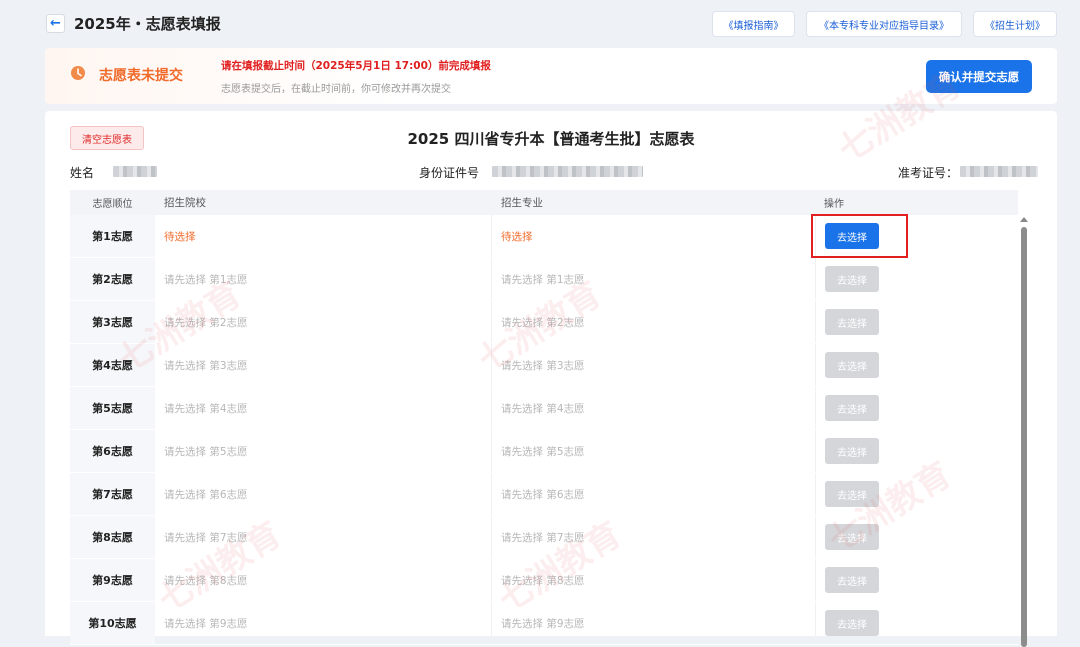  I want to click on school-cell: 请先选择 第6志愿, so click(323, 494).